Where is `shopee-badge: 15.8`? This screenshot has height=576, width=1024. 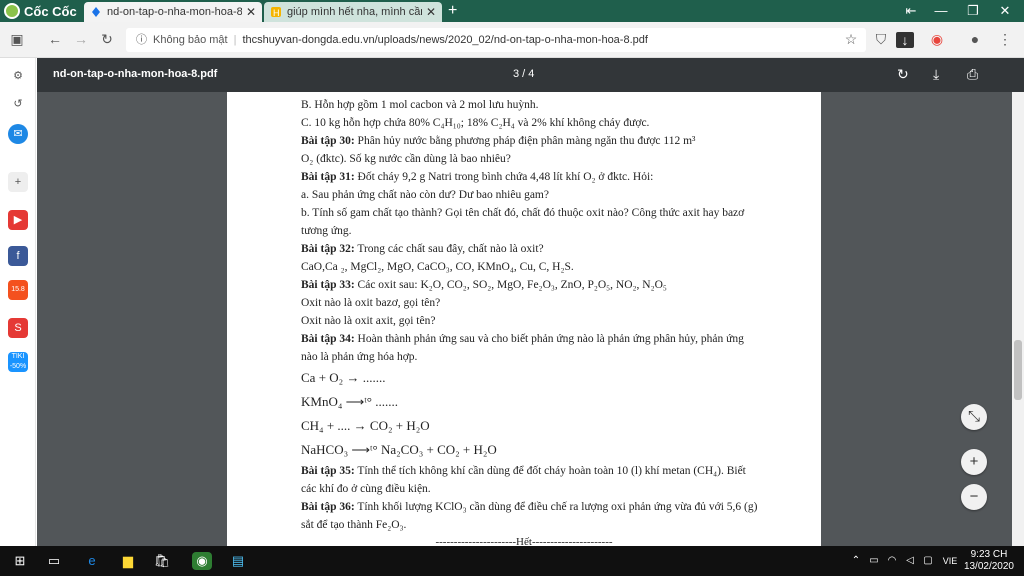 shopee-badge: 15.8 is located at coordinates (18, 289).